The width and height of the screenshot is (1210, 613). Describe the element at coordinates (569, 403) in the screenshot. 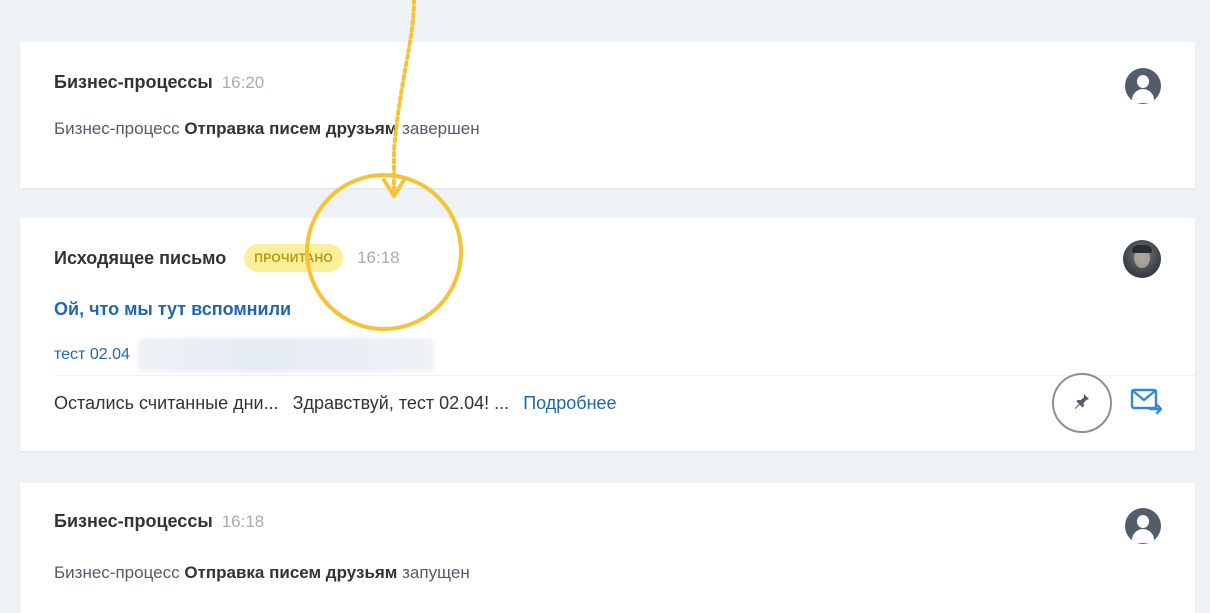

I see `more-link: Подробнее` at that location.